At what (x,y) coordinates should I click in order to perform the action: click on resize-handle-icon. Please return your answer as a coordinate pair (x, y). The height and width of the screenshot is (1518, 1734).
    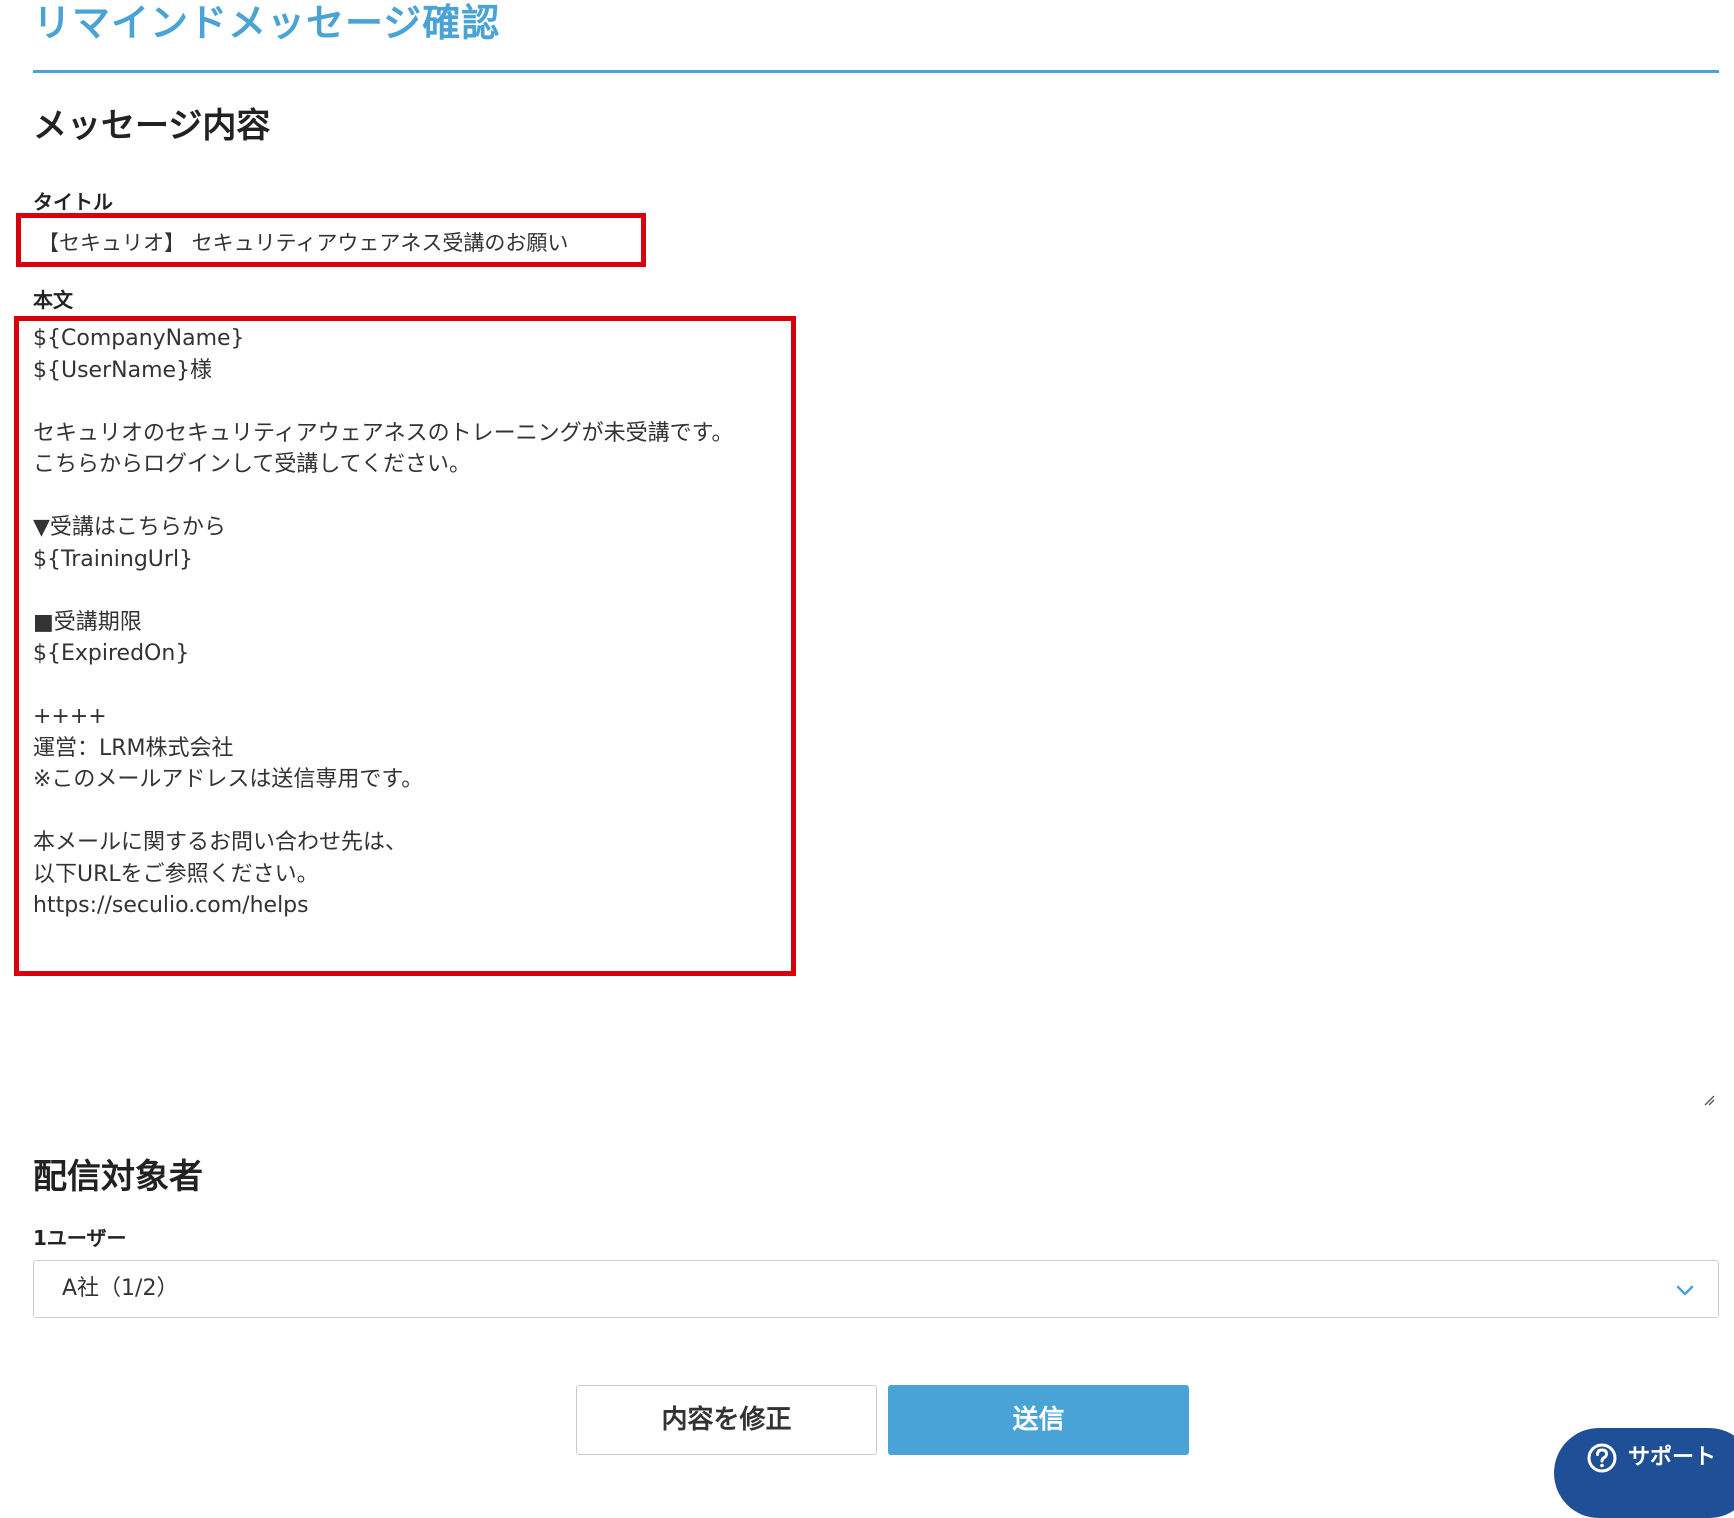
    Looking at the image, I should click on (1709, 1100).